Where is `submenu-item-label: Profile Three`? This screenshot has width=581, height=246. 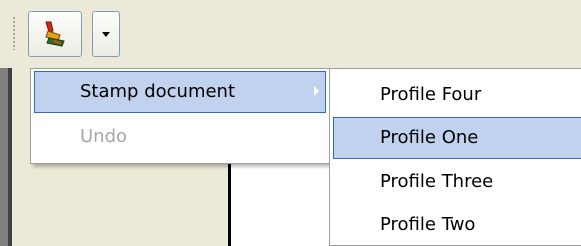 submenu-item-label: Profile Three is located at coordinates (437, 181).